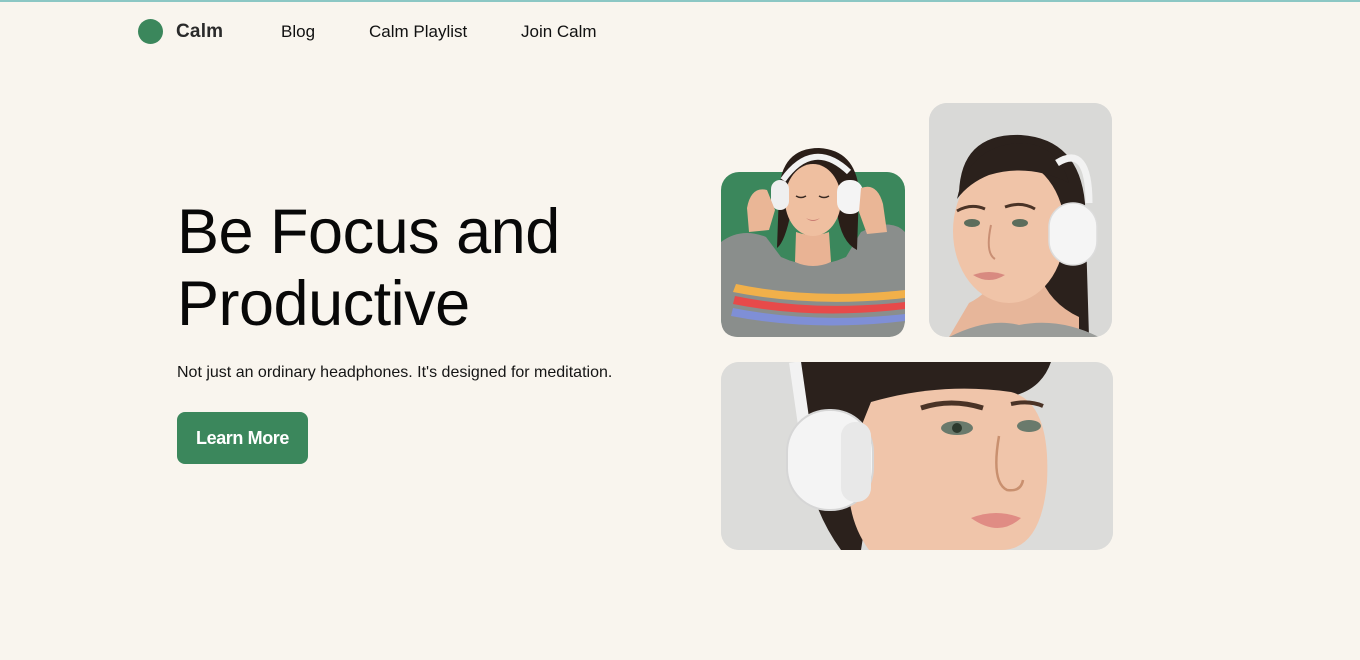 Image resolution: width=1360 pixels, height=660 pixels. I want to click on hero-title-line-2: Productive, so click(323, 304).